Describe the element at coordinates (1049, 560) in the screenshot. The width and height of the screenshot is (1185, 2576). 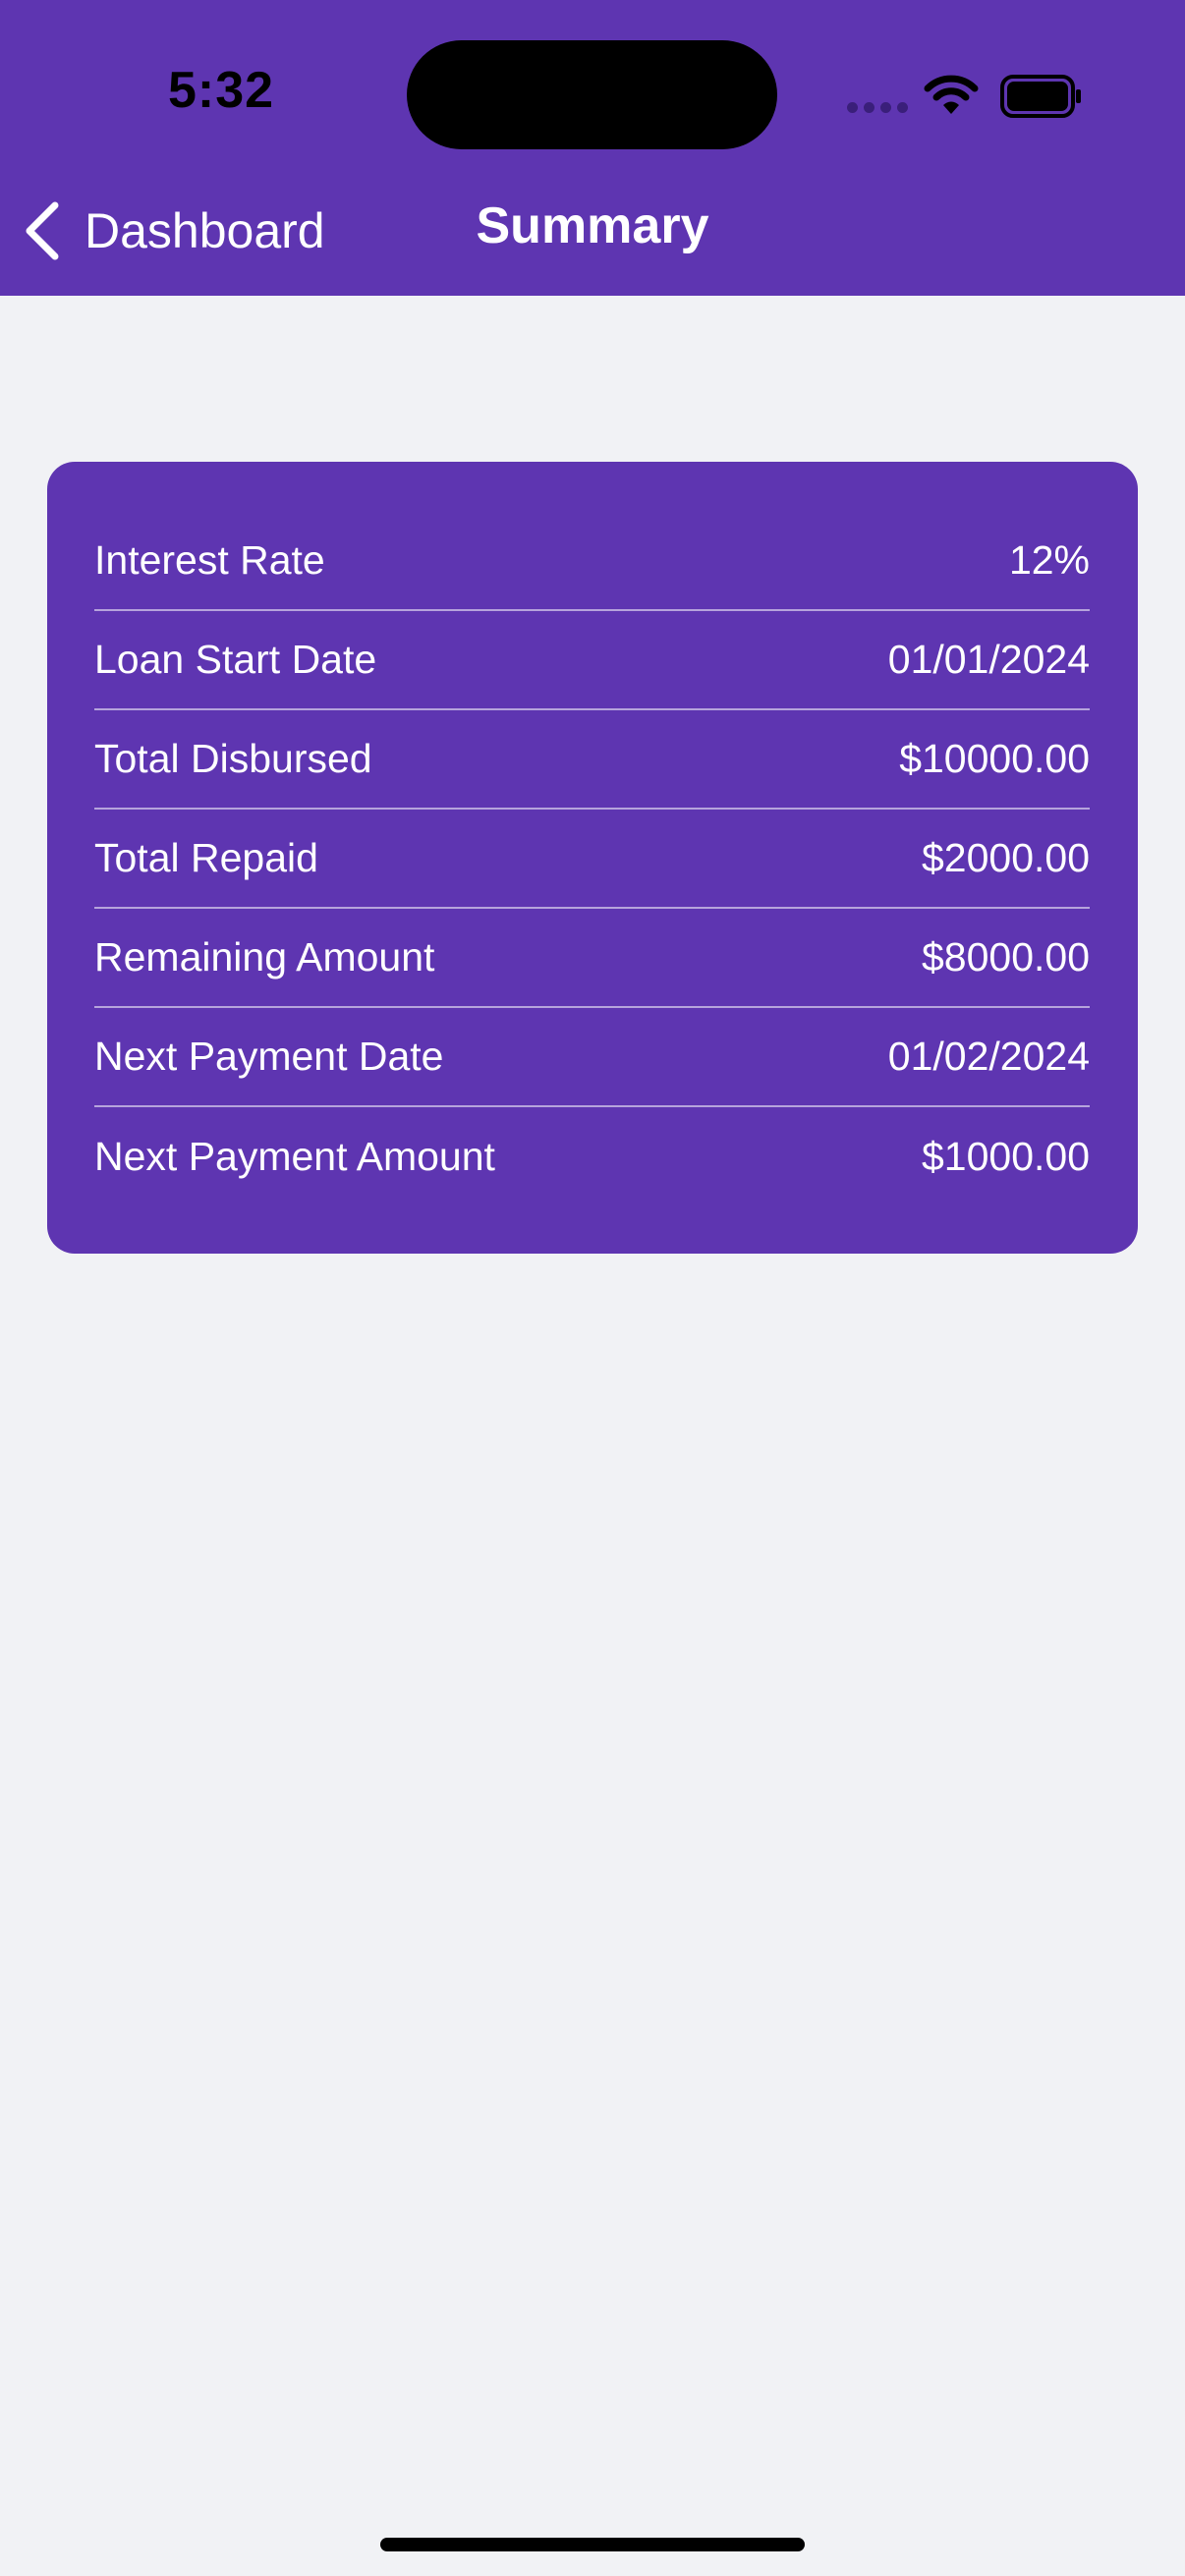
I see `row-value: 12%` at that location.